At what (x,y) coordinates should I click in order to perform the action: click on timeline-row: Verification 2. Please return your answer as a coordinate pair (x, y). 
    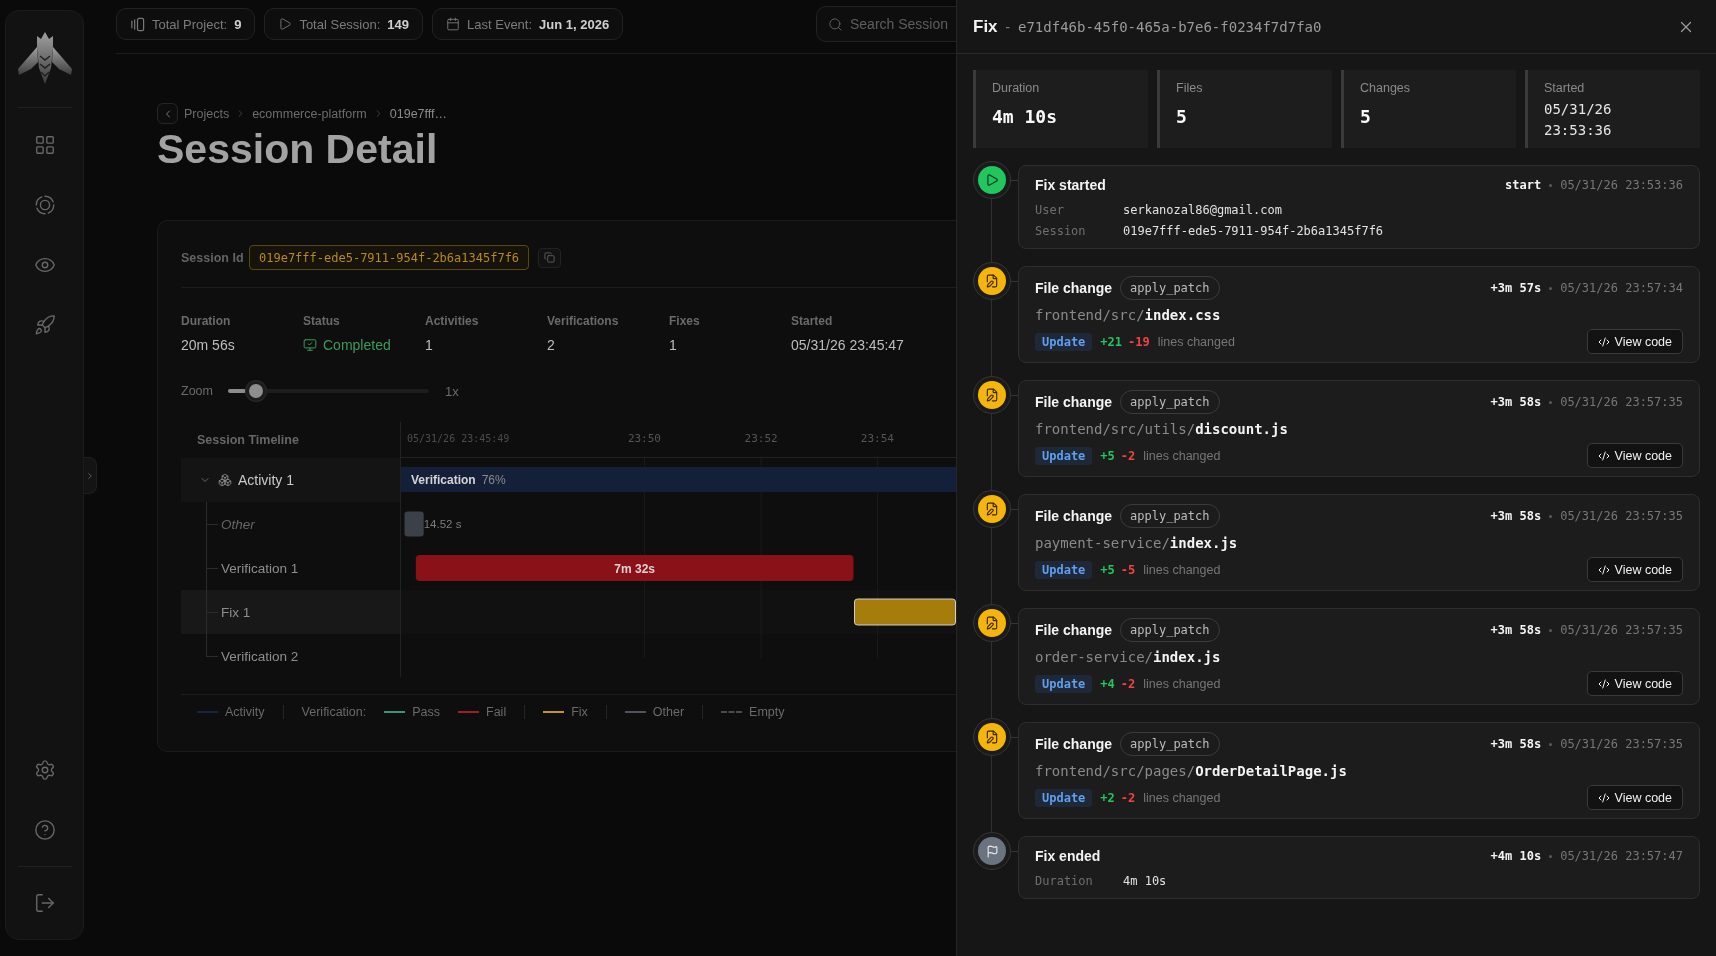
    Looking at the image, I should click on (290, 656).